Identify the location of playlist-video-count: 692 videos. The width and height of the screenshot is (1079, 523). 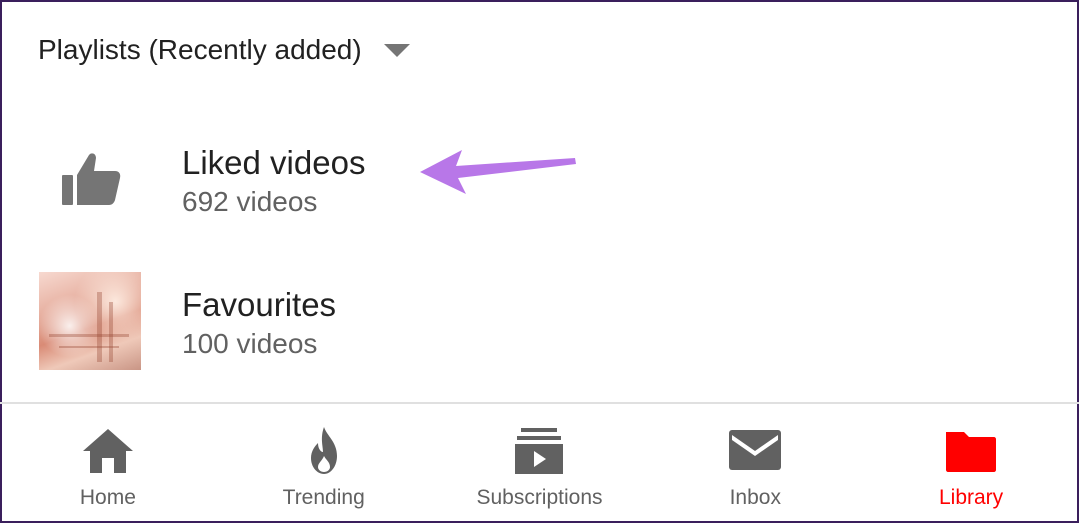
(250, 201).